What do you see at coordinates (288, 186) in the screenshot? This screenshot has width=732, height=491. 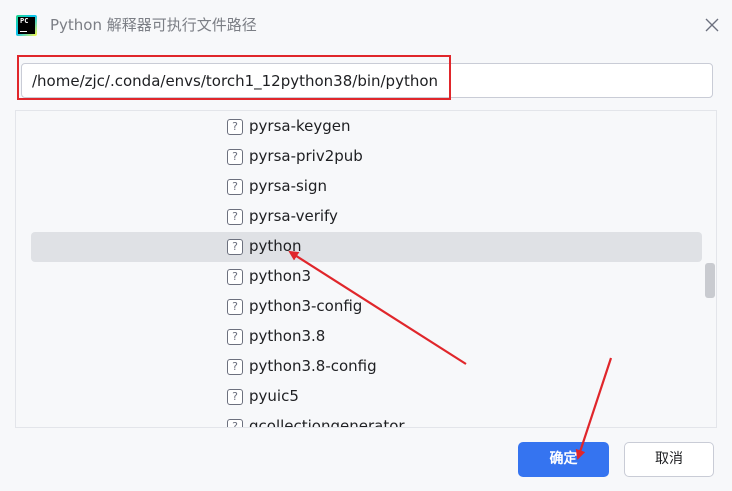 I see `file-name: pyrsa-sign` at bounding box center [288, 186].